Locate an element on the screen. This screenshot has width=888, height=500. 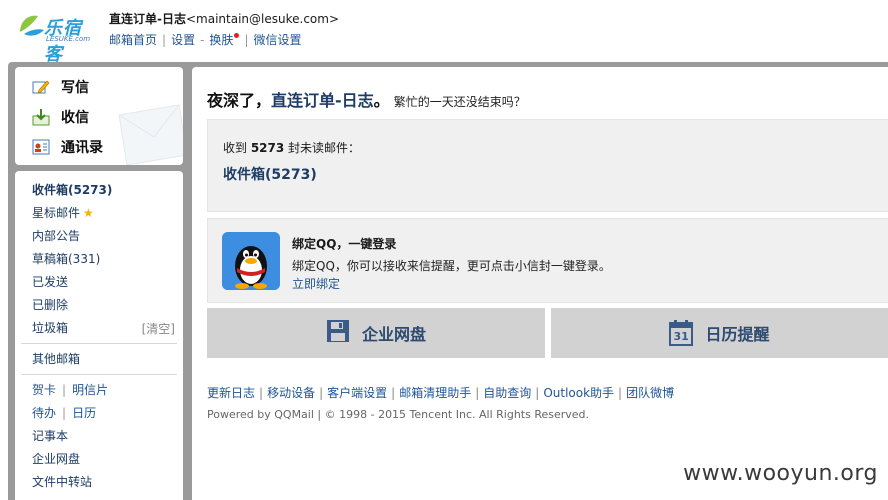
contacts-label: 通讯录 is located at coordinates (82, 148).